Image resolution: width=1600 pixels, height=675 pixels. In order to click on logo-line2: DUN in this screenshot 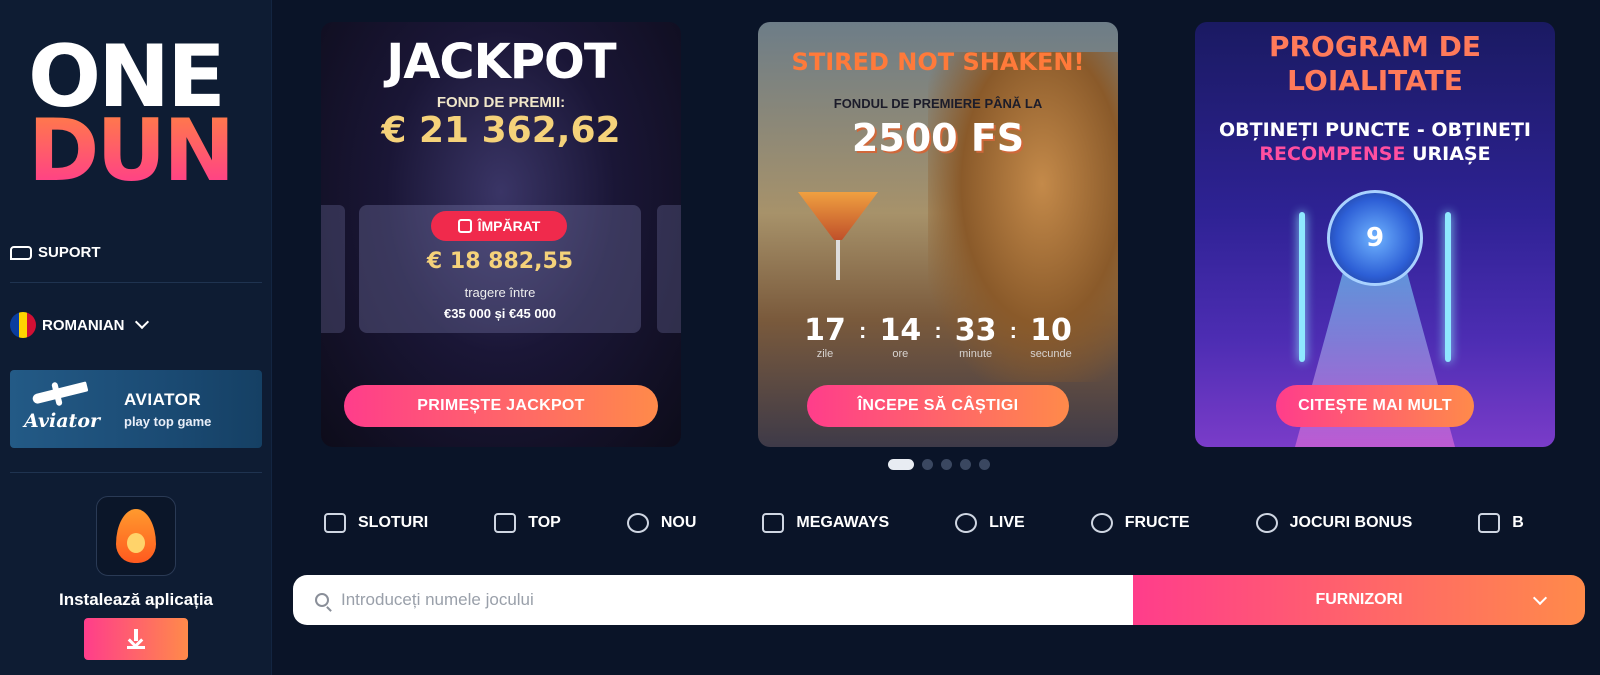, I will do `click(138, 151)`.